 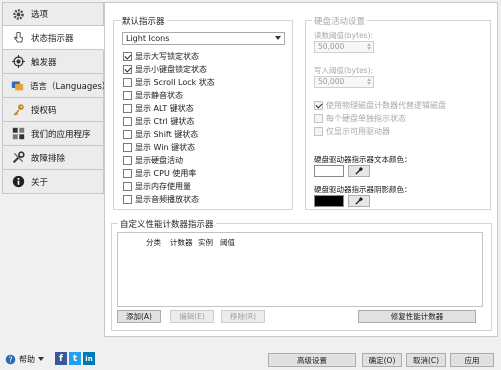 I want to click on chevron-down-icon, so click(x=278, y=38).